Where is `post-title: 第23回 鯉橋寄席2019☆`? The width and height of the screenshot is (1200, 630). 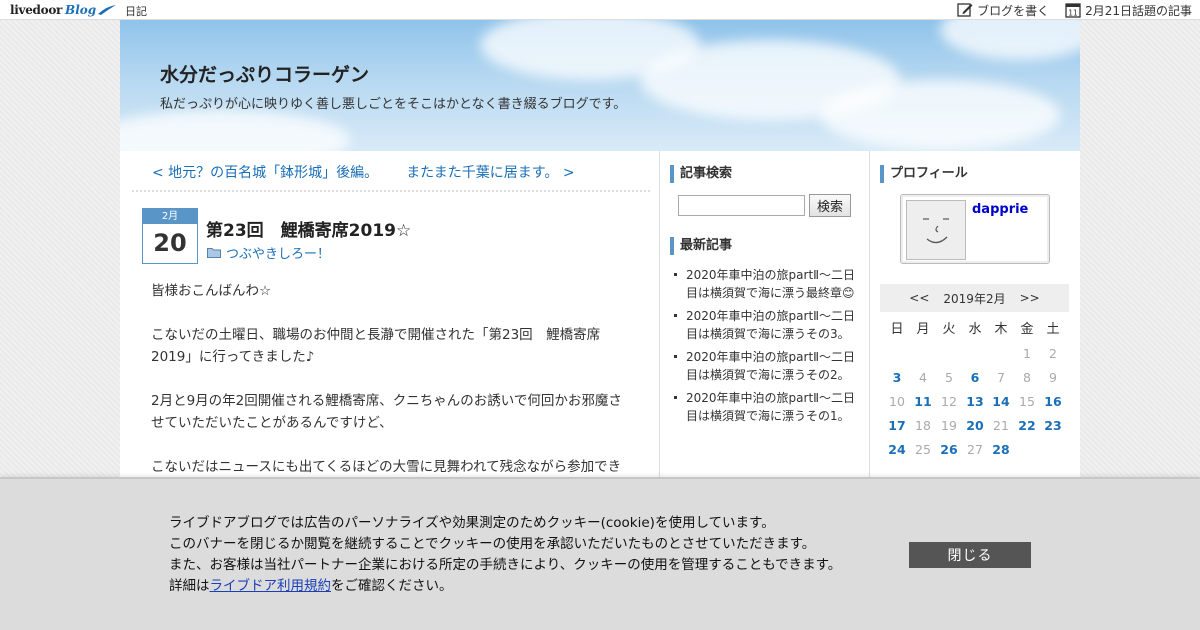 post-title: 第23回 鯉橋寄席2019☆ is located at coordinates (308, 228).